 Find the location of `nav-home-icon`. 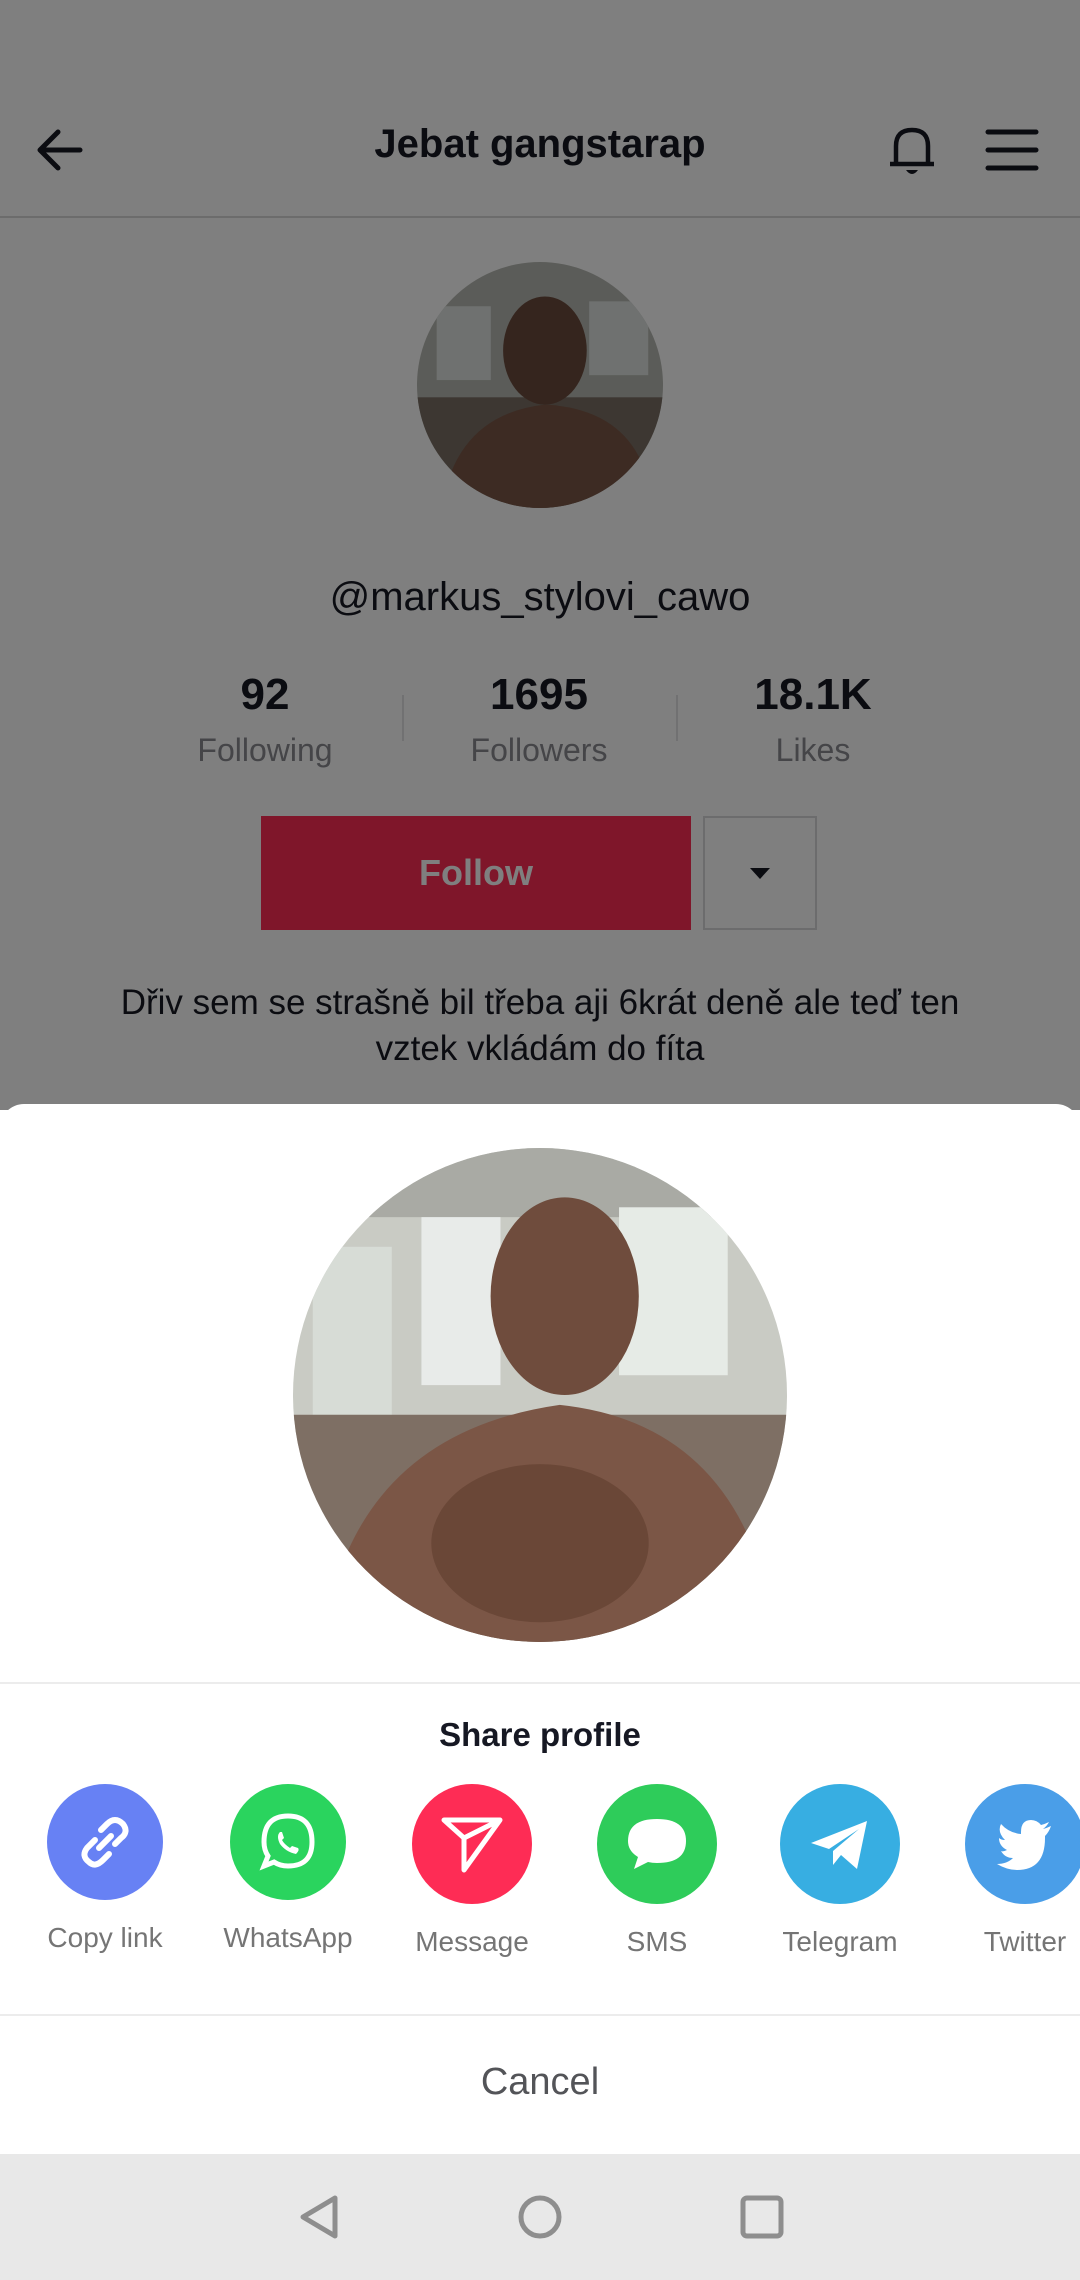

nav-home-icon is located at coordinates (540, 2217).